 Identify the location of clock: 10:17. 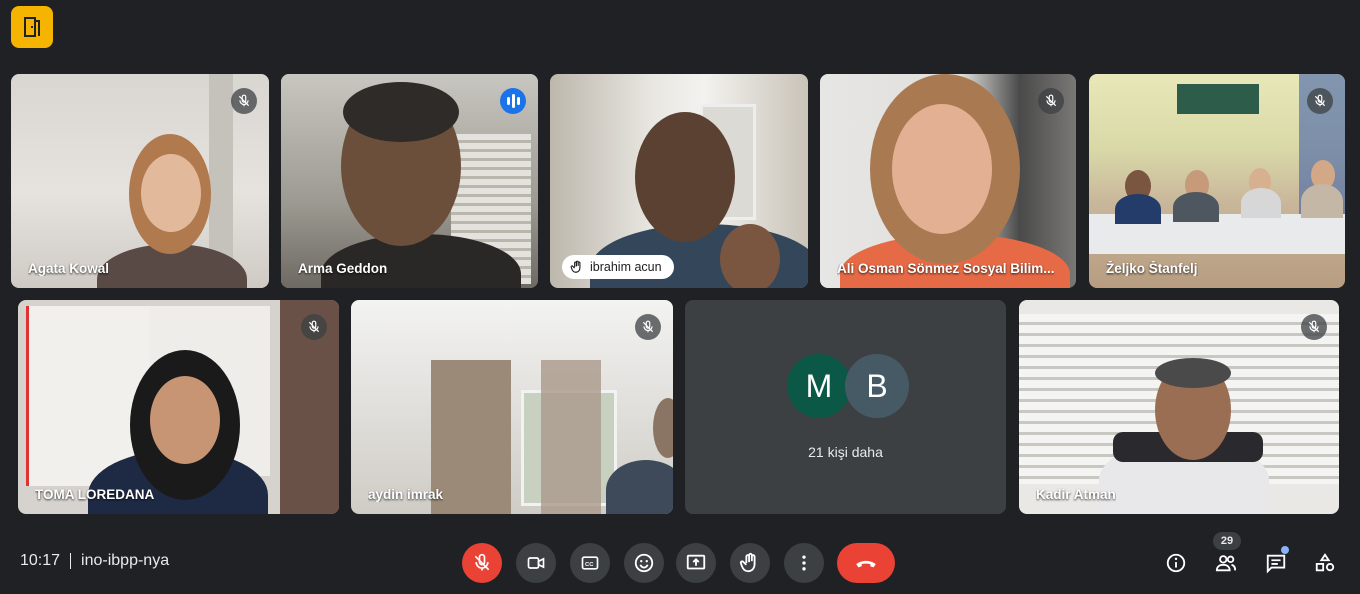
(40, 560).